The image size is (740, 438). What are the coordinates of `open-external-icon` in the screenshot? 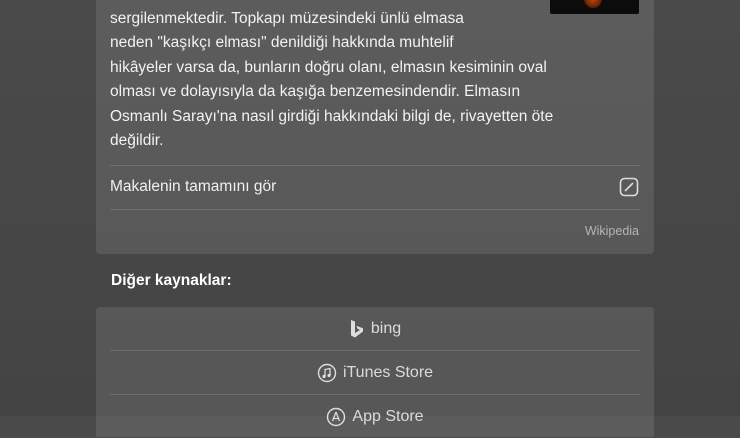 It's located at (629, 187).